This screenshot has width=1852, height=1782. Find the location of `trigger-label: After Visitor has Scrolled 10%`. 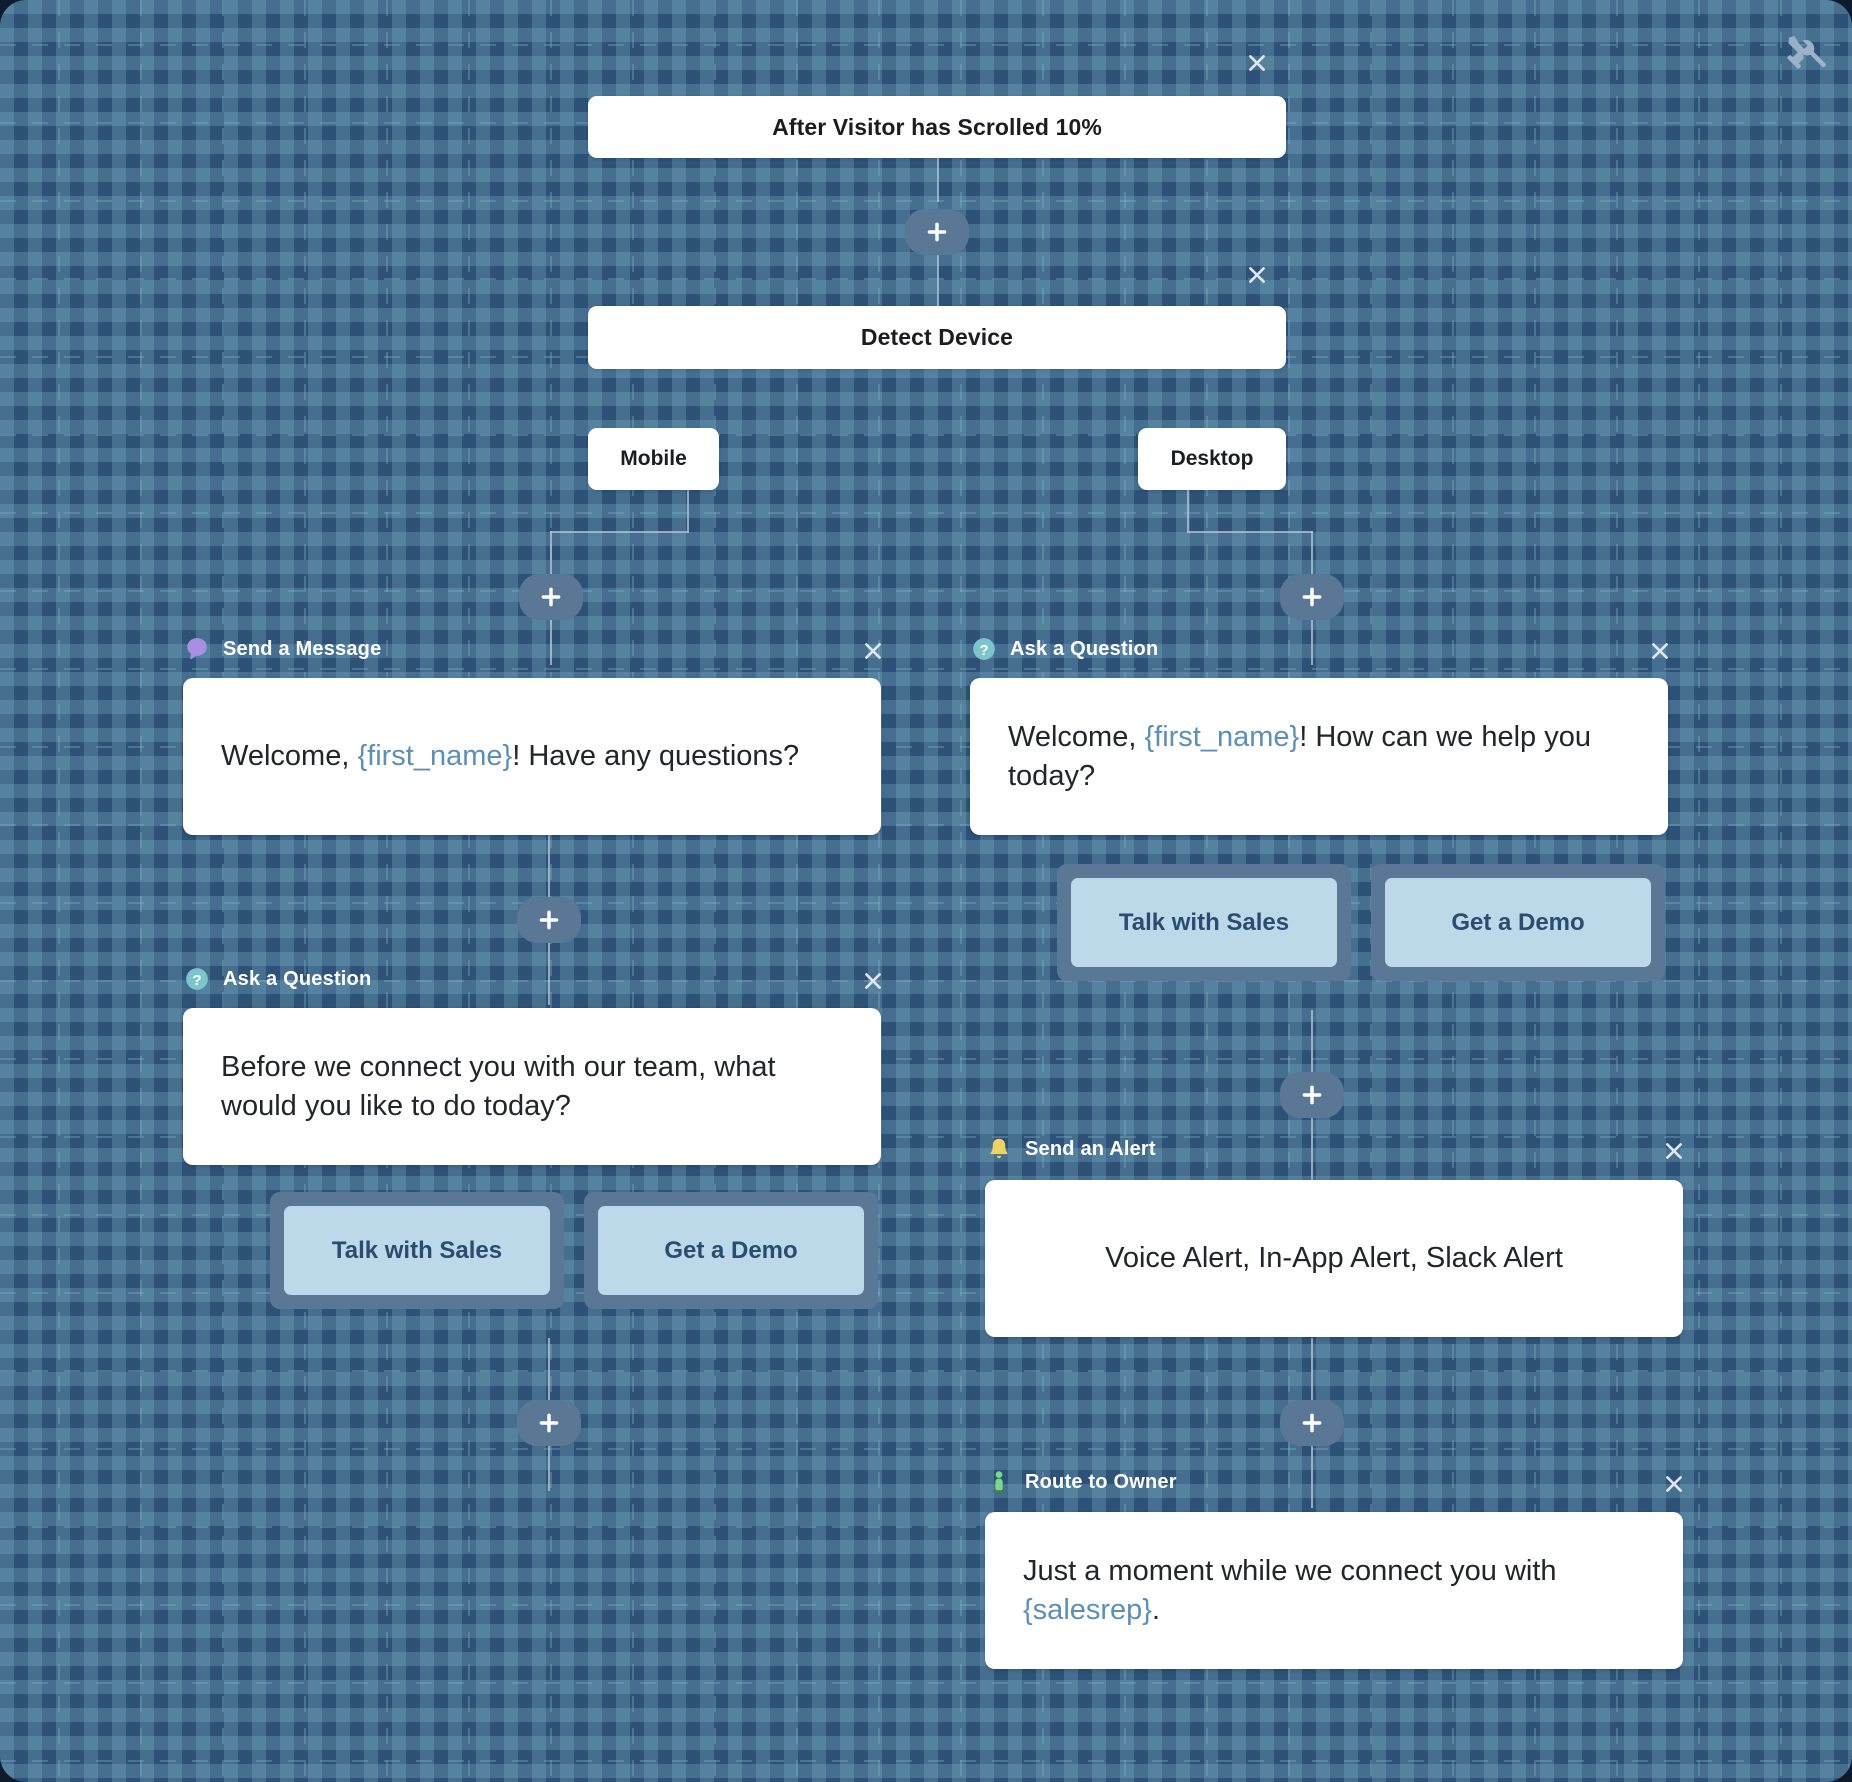

trigger-label: After Visitor has Scrolled 10% is located at coordinates (937, 126).